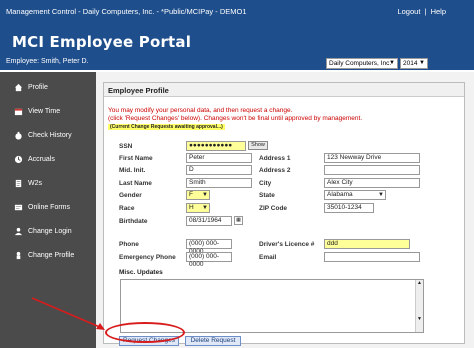  Describe the element at coordinates (209, 221) in the screenshot. I see `birthdate-field: 08/31/1964` at that location.